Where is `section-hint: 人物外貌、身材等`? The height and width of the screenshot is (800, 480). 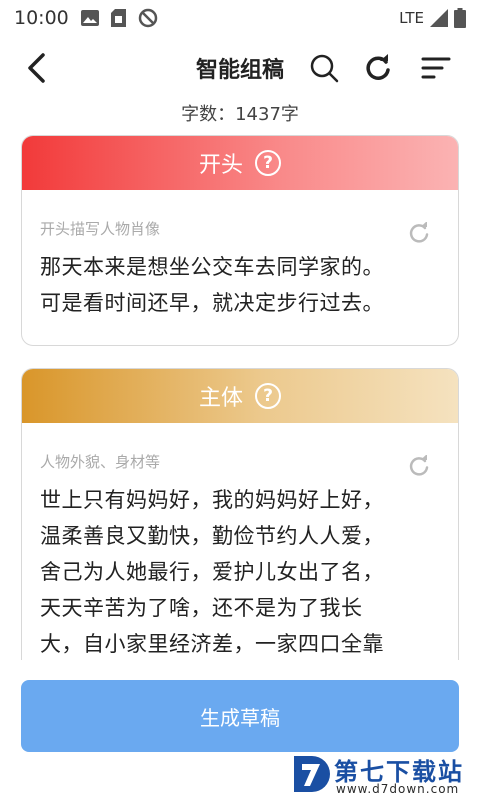
section-hint: 人物外貌、身材等 is located at coordinates (100, 462).